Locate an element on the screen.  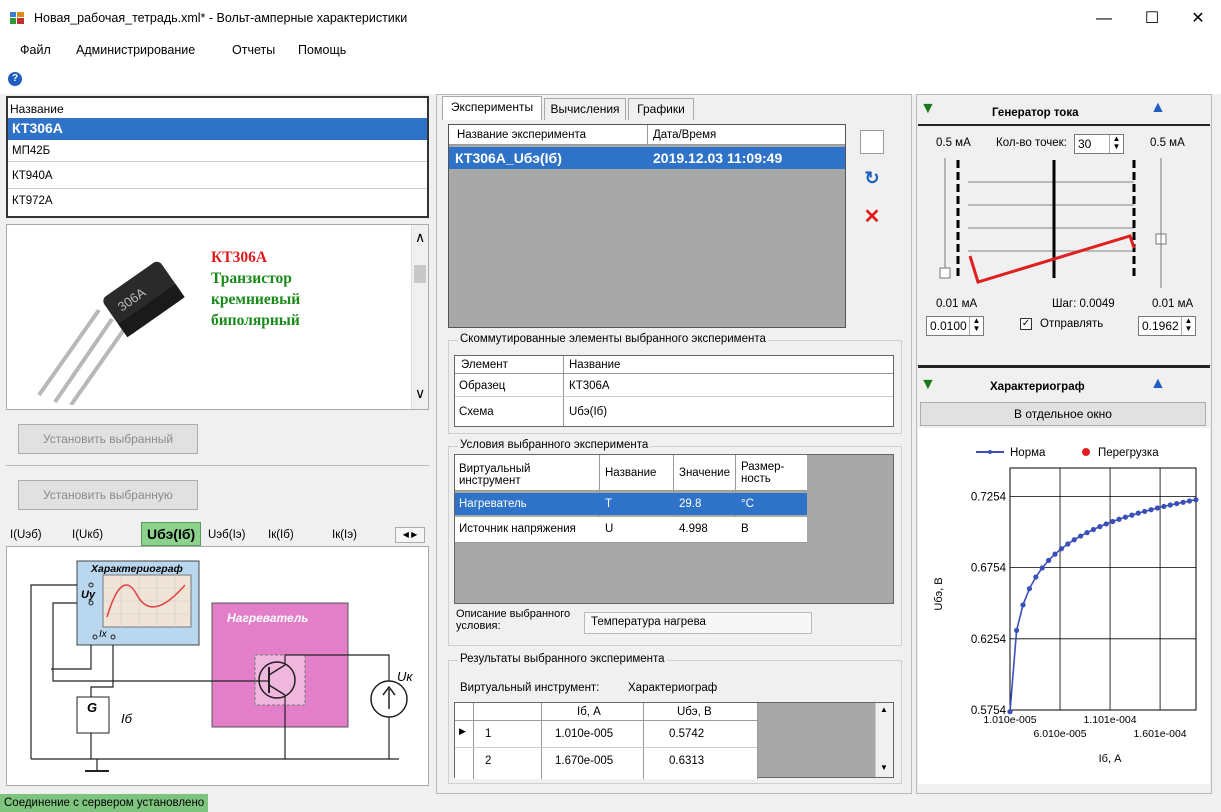
install-device-button: Установить выбранный is located at coordinates (108, 439).